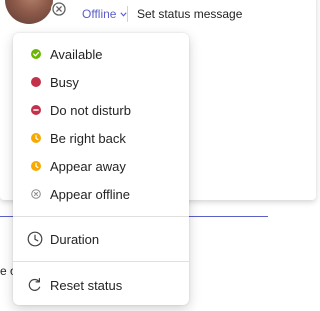 The height and width of the screenshot is (311, 320). Describe the element at coordinates (88, 166) in the screenshot. I see `menu-item-label: Appear away` at that location.